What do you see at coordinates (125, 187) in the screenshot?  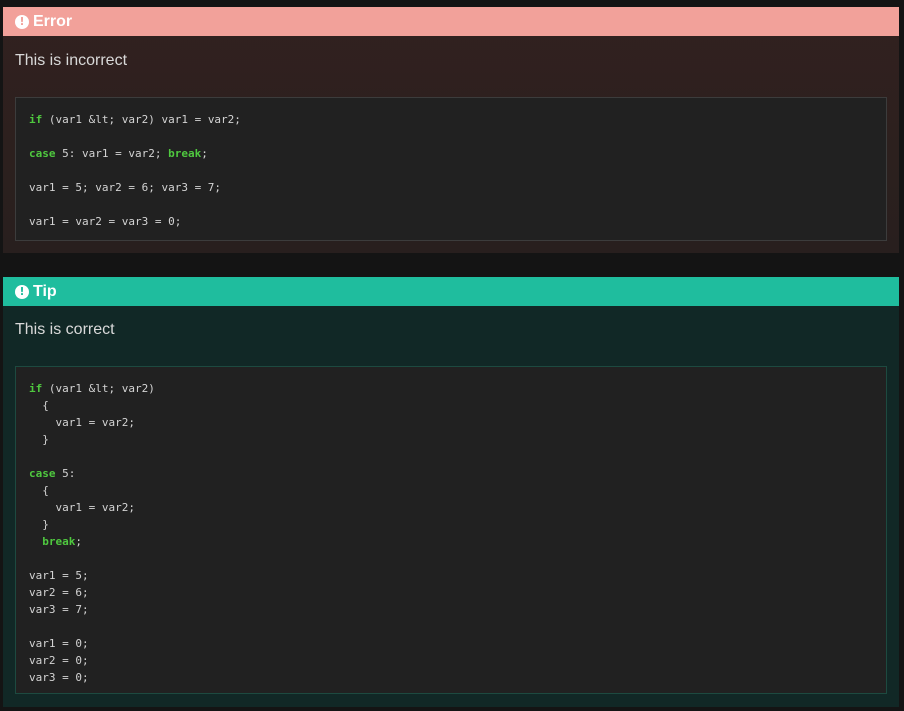 I see `code-text: var1 = 5; var2 = 6; var3 = 7;` at bounding box center [125, 187].